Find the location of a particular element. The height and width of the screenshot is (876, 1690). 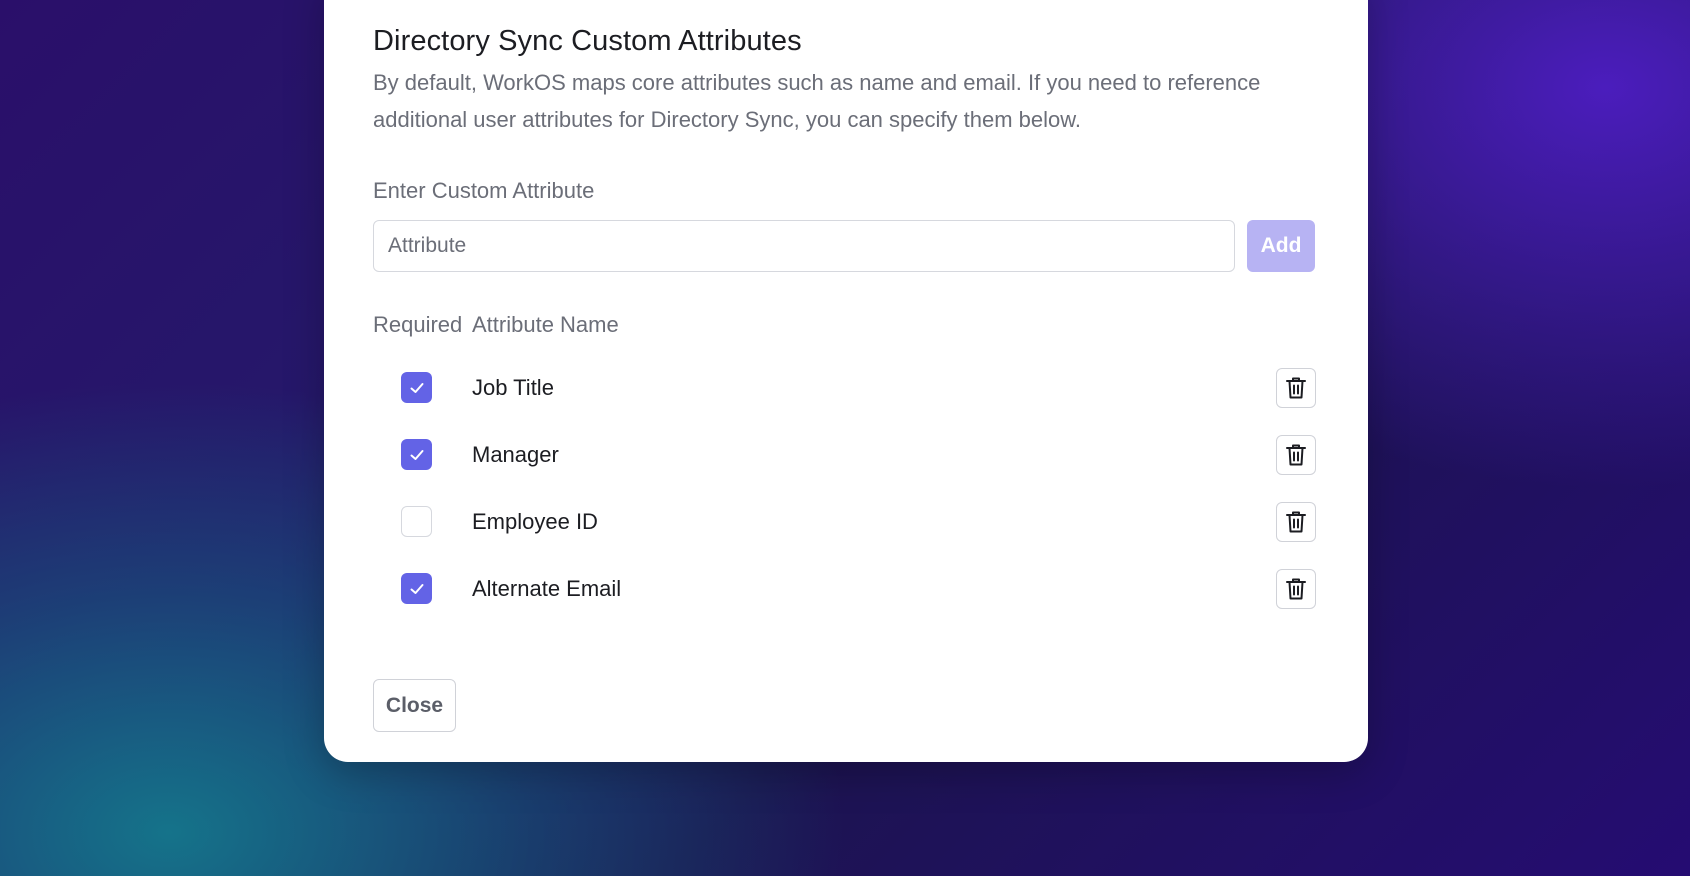

add-attribute-row: Add is located at coordinates (844, 246).